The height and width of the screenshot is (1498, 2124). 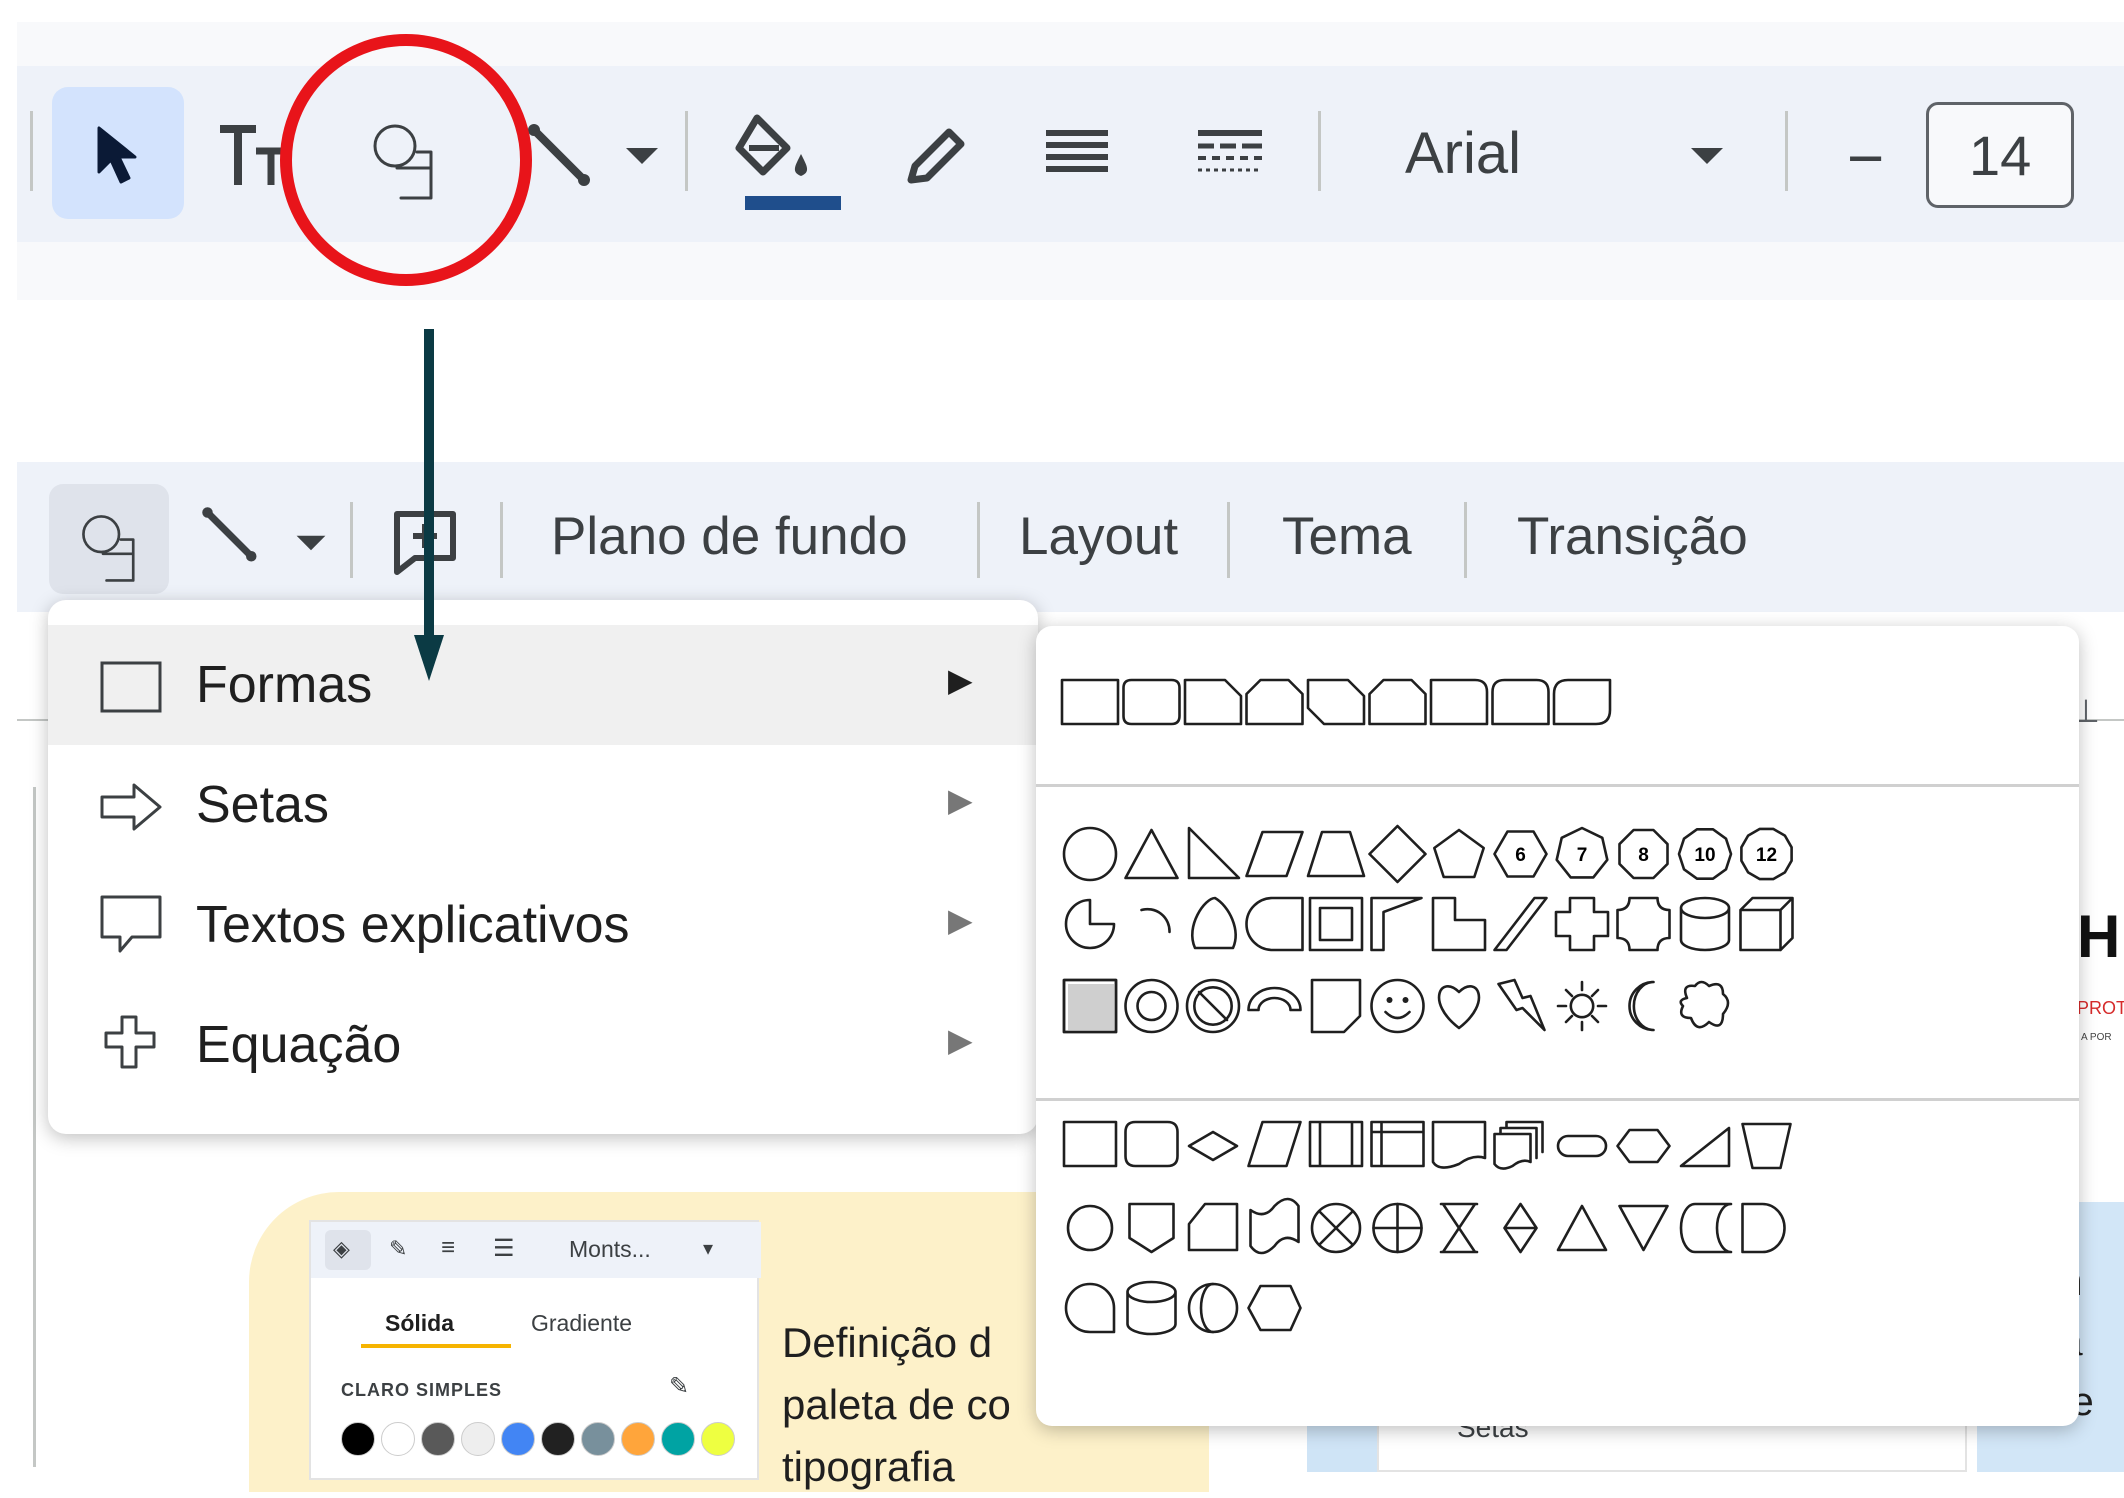 I want to click on card-text: Definição d paleta de co tipografia, so click(x=896, y=1405).